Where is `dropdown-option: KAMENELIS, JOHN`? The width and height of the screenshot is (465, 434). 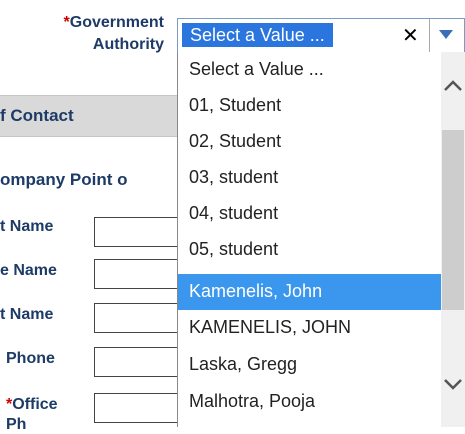
dropdown-option: KAMENELIS, JOHN is located at coordinates (310, 328).